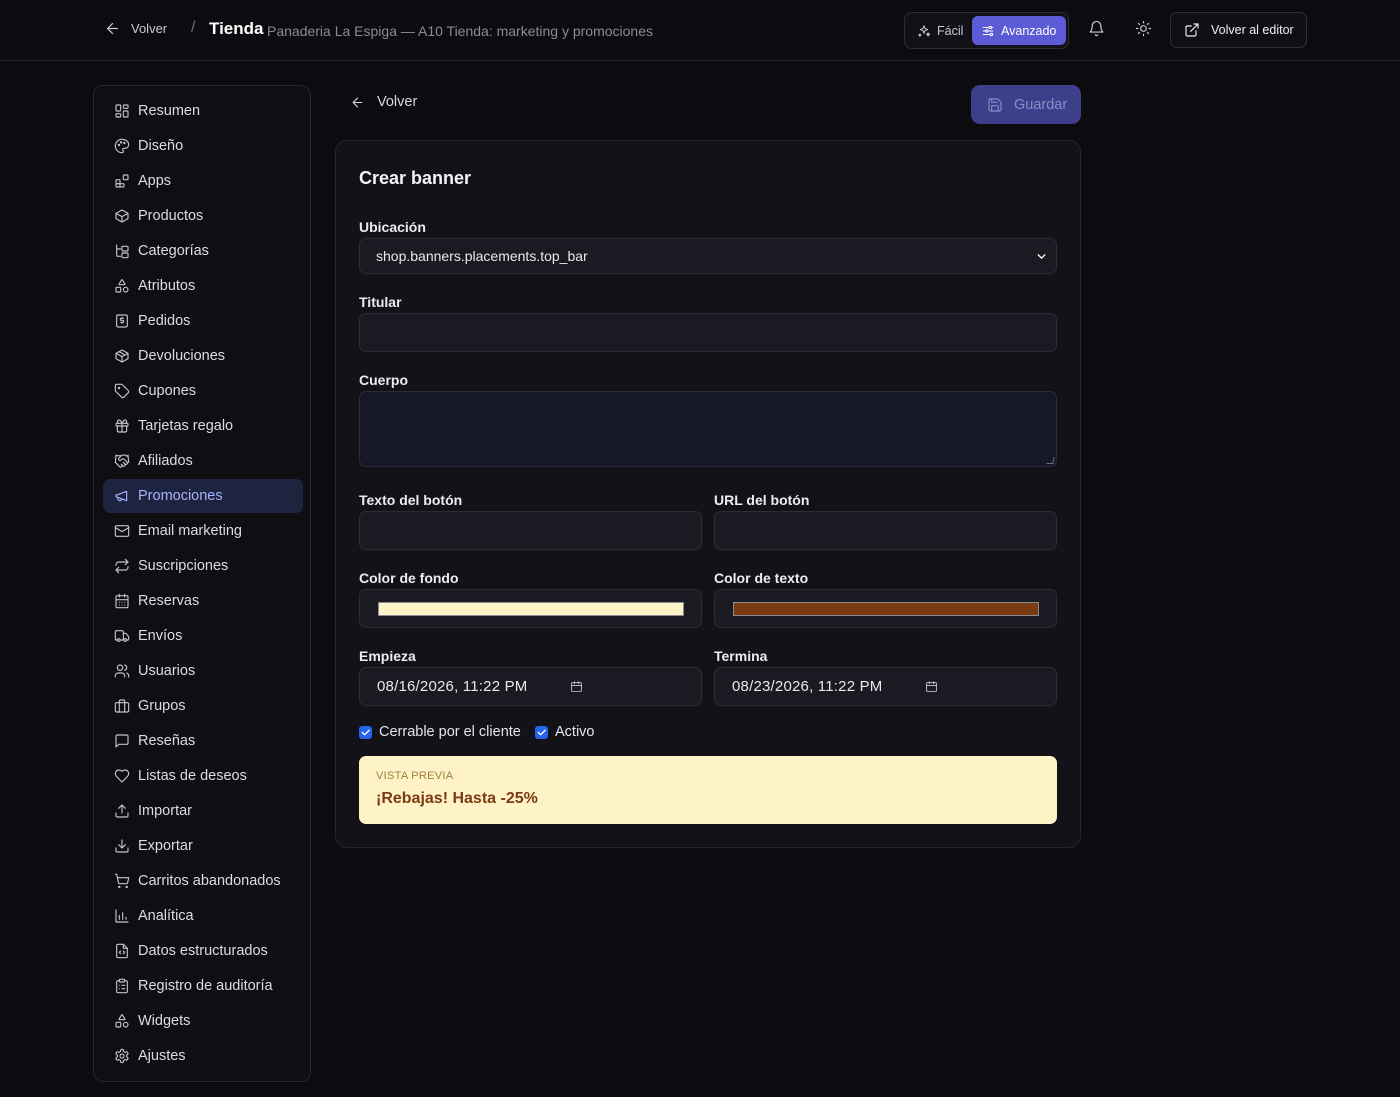 Image resolution: width=1400 pixels, height=1097 pixels. Describe the element at coordinates (149, 28) in the screenshot. I see `top-back-label: Volver` at that location.